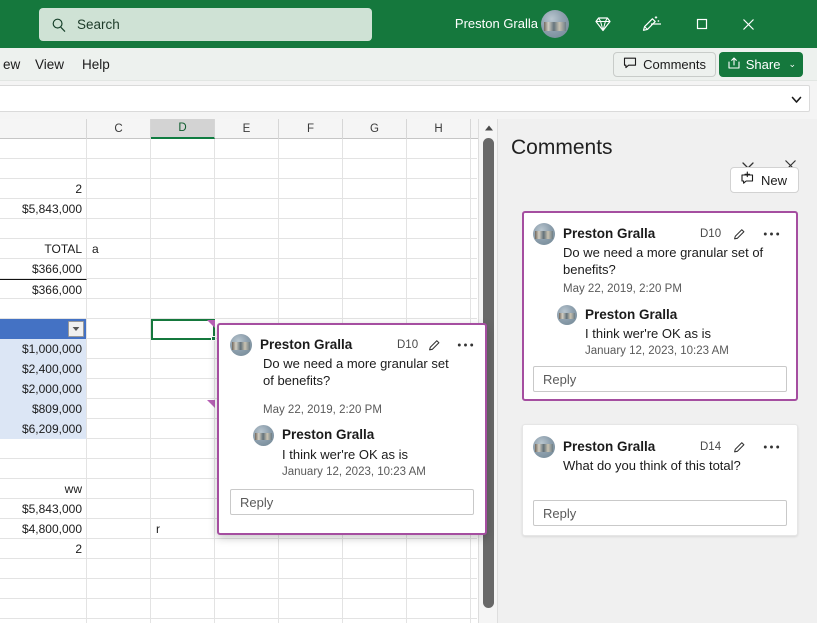 This screenshot has height=623, width=817. I want to click on column-header-e: E, so click(247, 129).